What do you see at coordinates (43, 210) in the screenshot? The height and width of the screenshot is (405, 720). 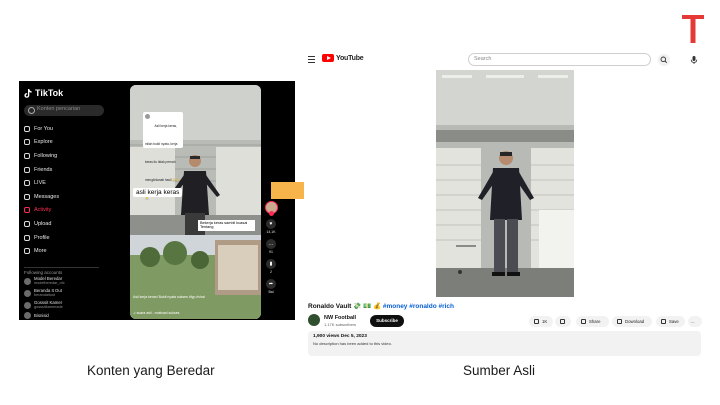 I see `nav-label: Activity` at bounding box center [43, 210].